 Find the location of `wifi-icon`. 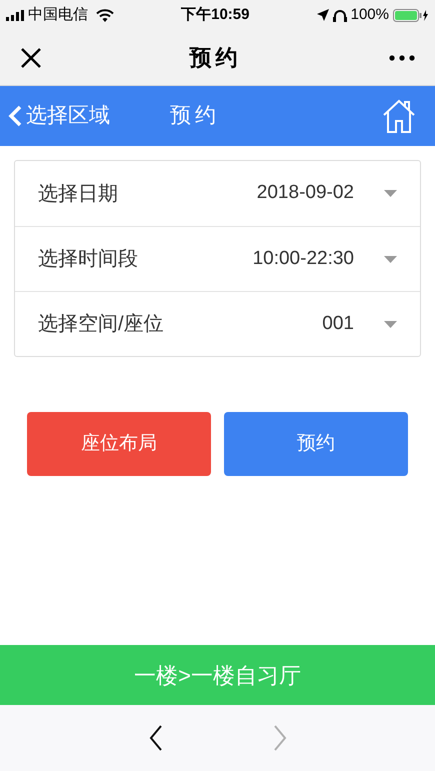

wifi-icon is located at coordinates (105, 15).